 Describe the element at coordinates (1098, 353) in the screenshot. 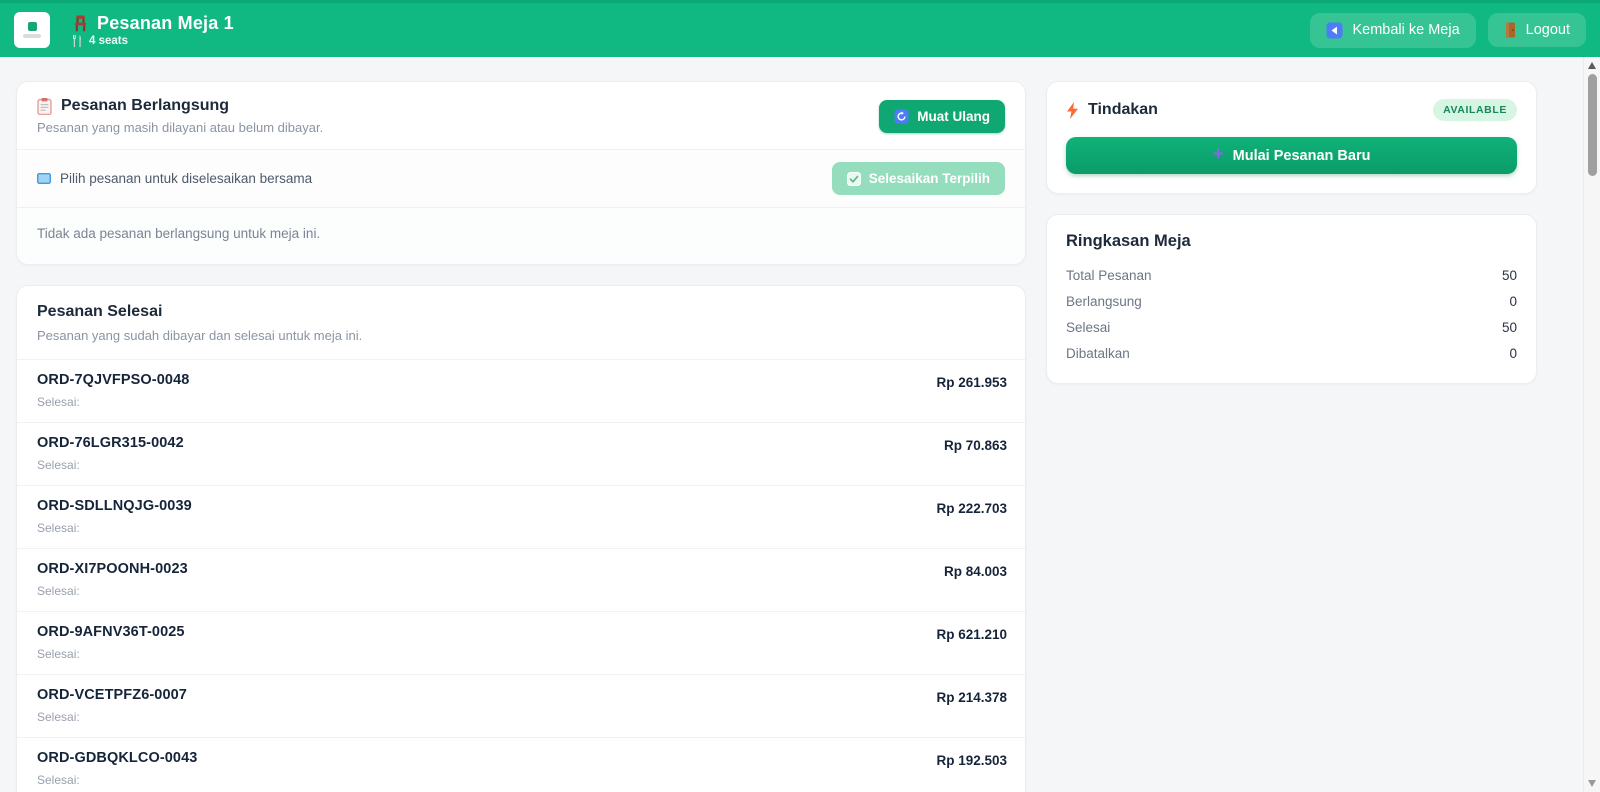

I see `summary-label: Dibatalkan` at that location.